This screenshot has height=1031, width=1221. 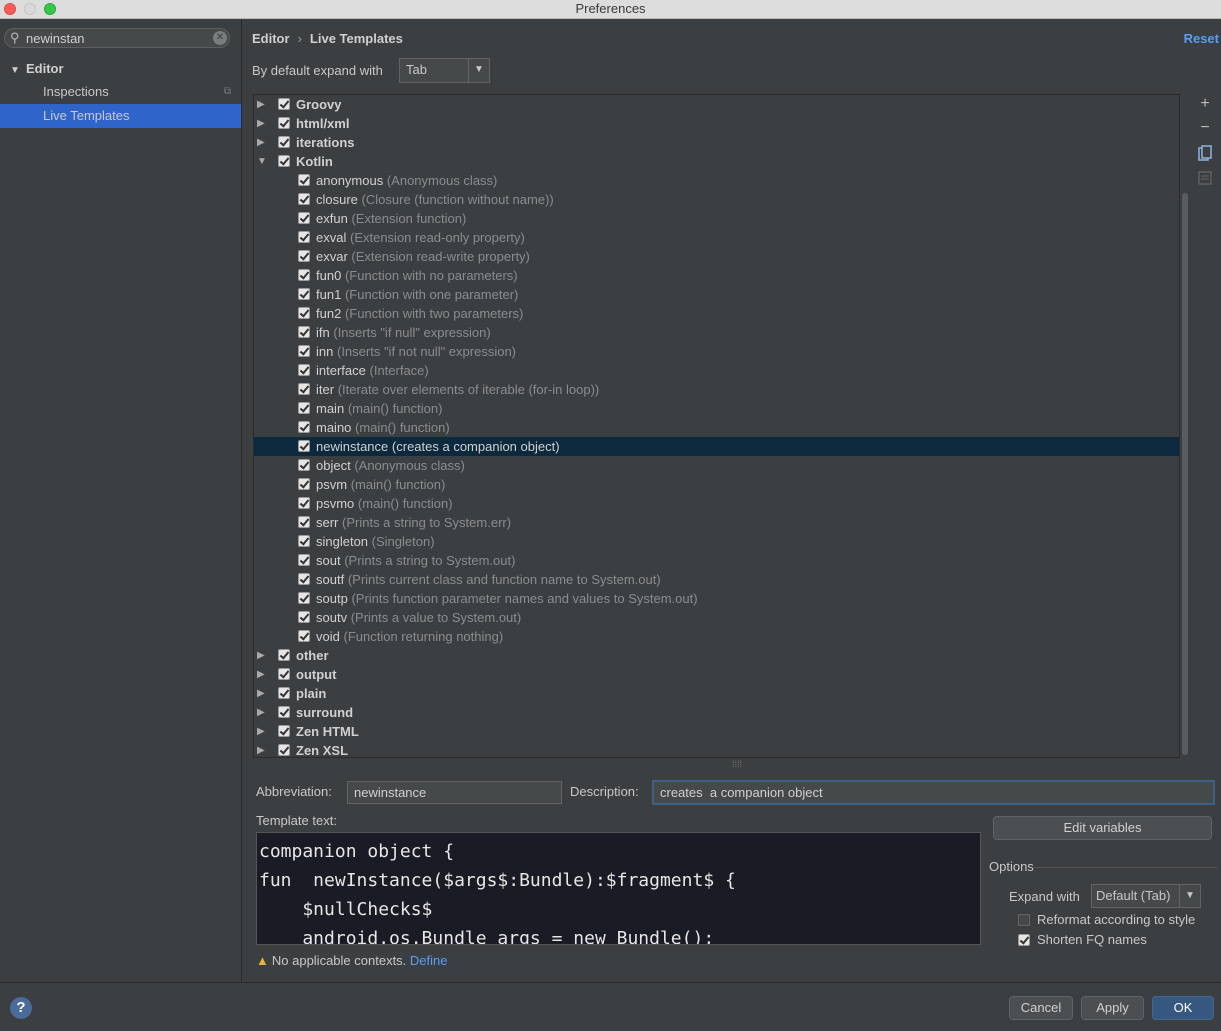 I want to click on template-group-row: ▶ iterations, so click(x=716, y=142).